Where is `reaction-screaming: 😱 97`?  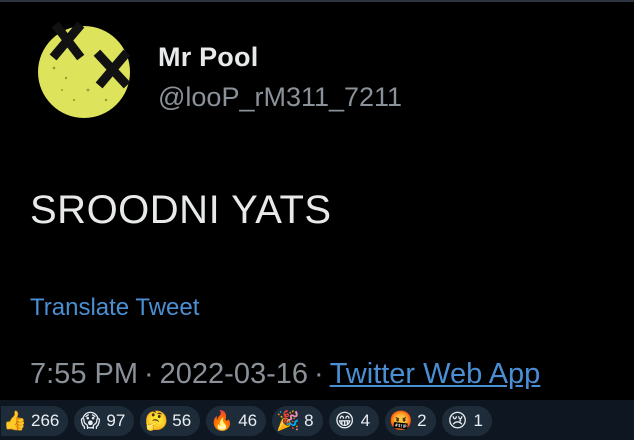
reaction-screaming: 😱 97 is located at coordinates (104, 421).